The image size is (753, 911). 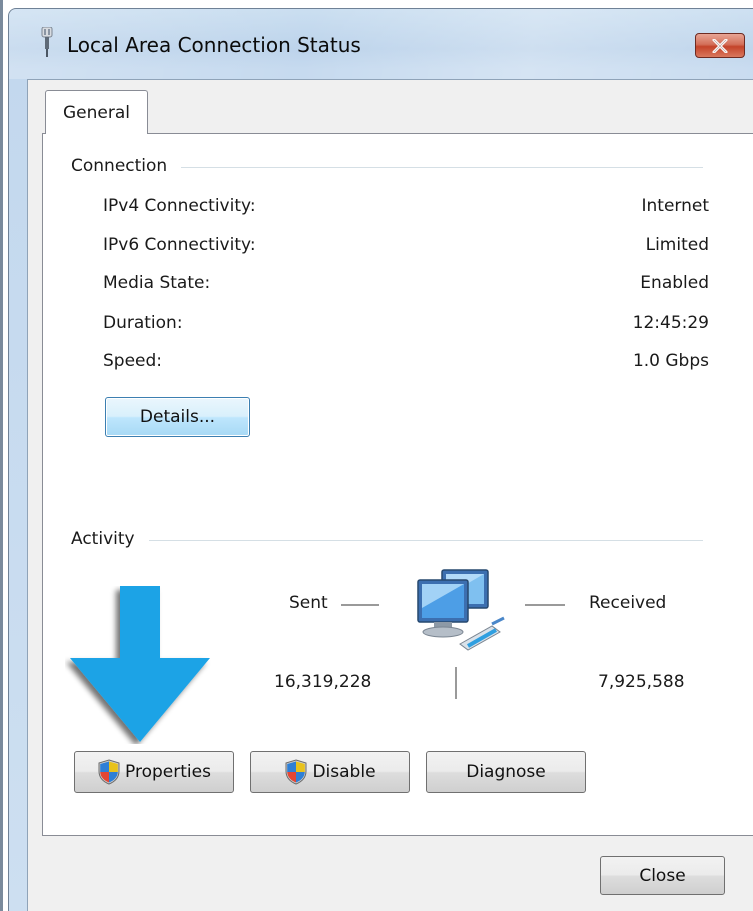 What do you see at coordinates (381, 45) in the screenshot?
I see `title-bar: Local Area Connection Status` at bounding box center [381, 45].